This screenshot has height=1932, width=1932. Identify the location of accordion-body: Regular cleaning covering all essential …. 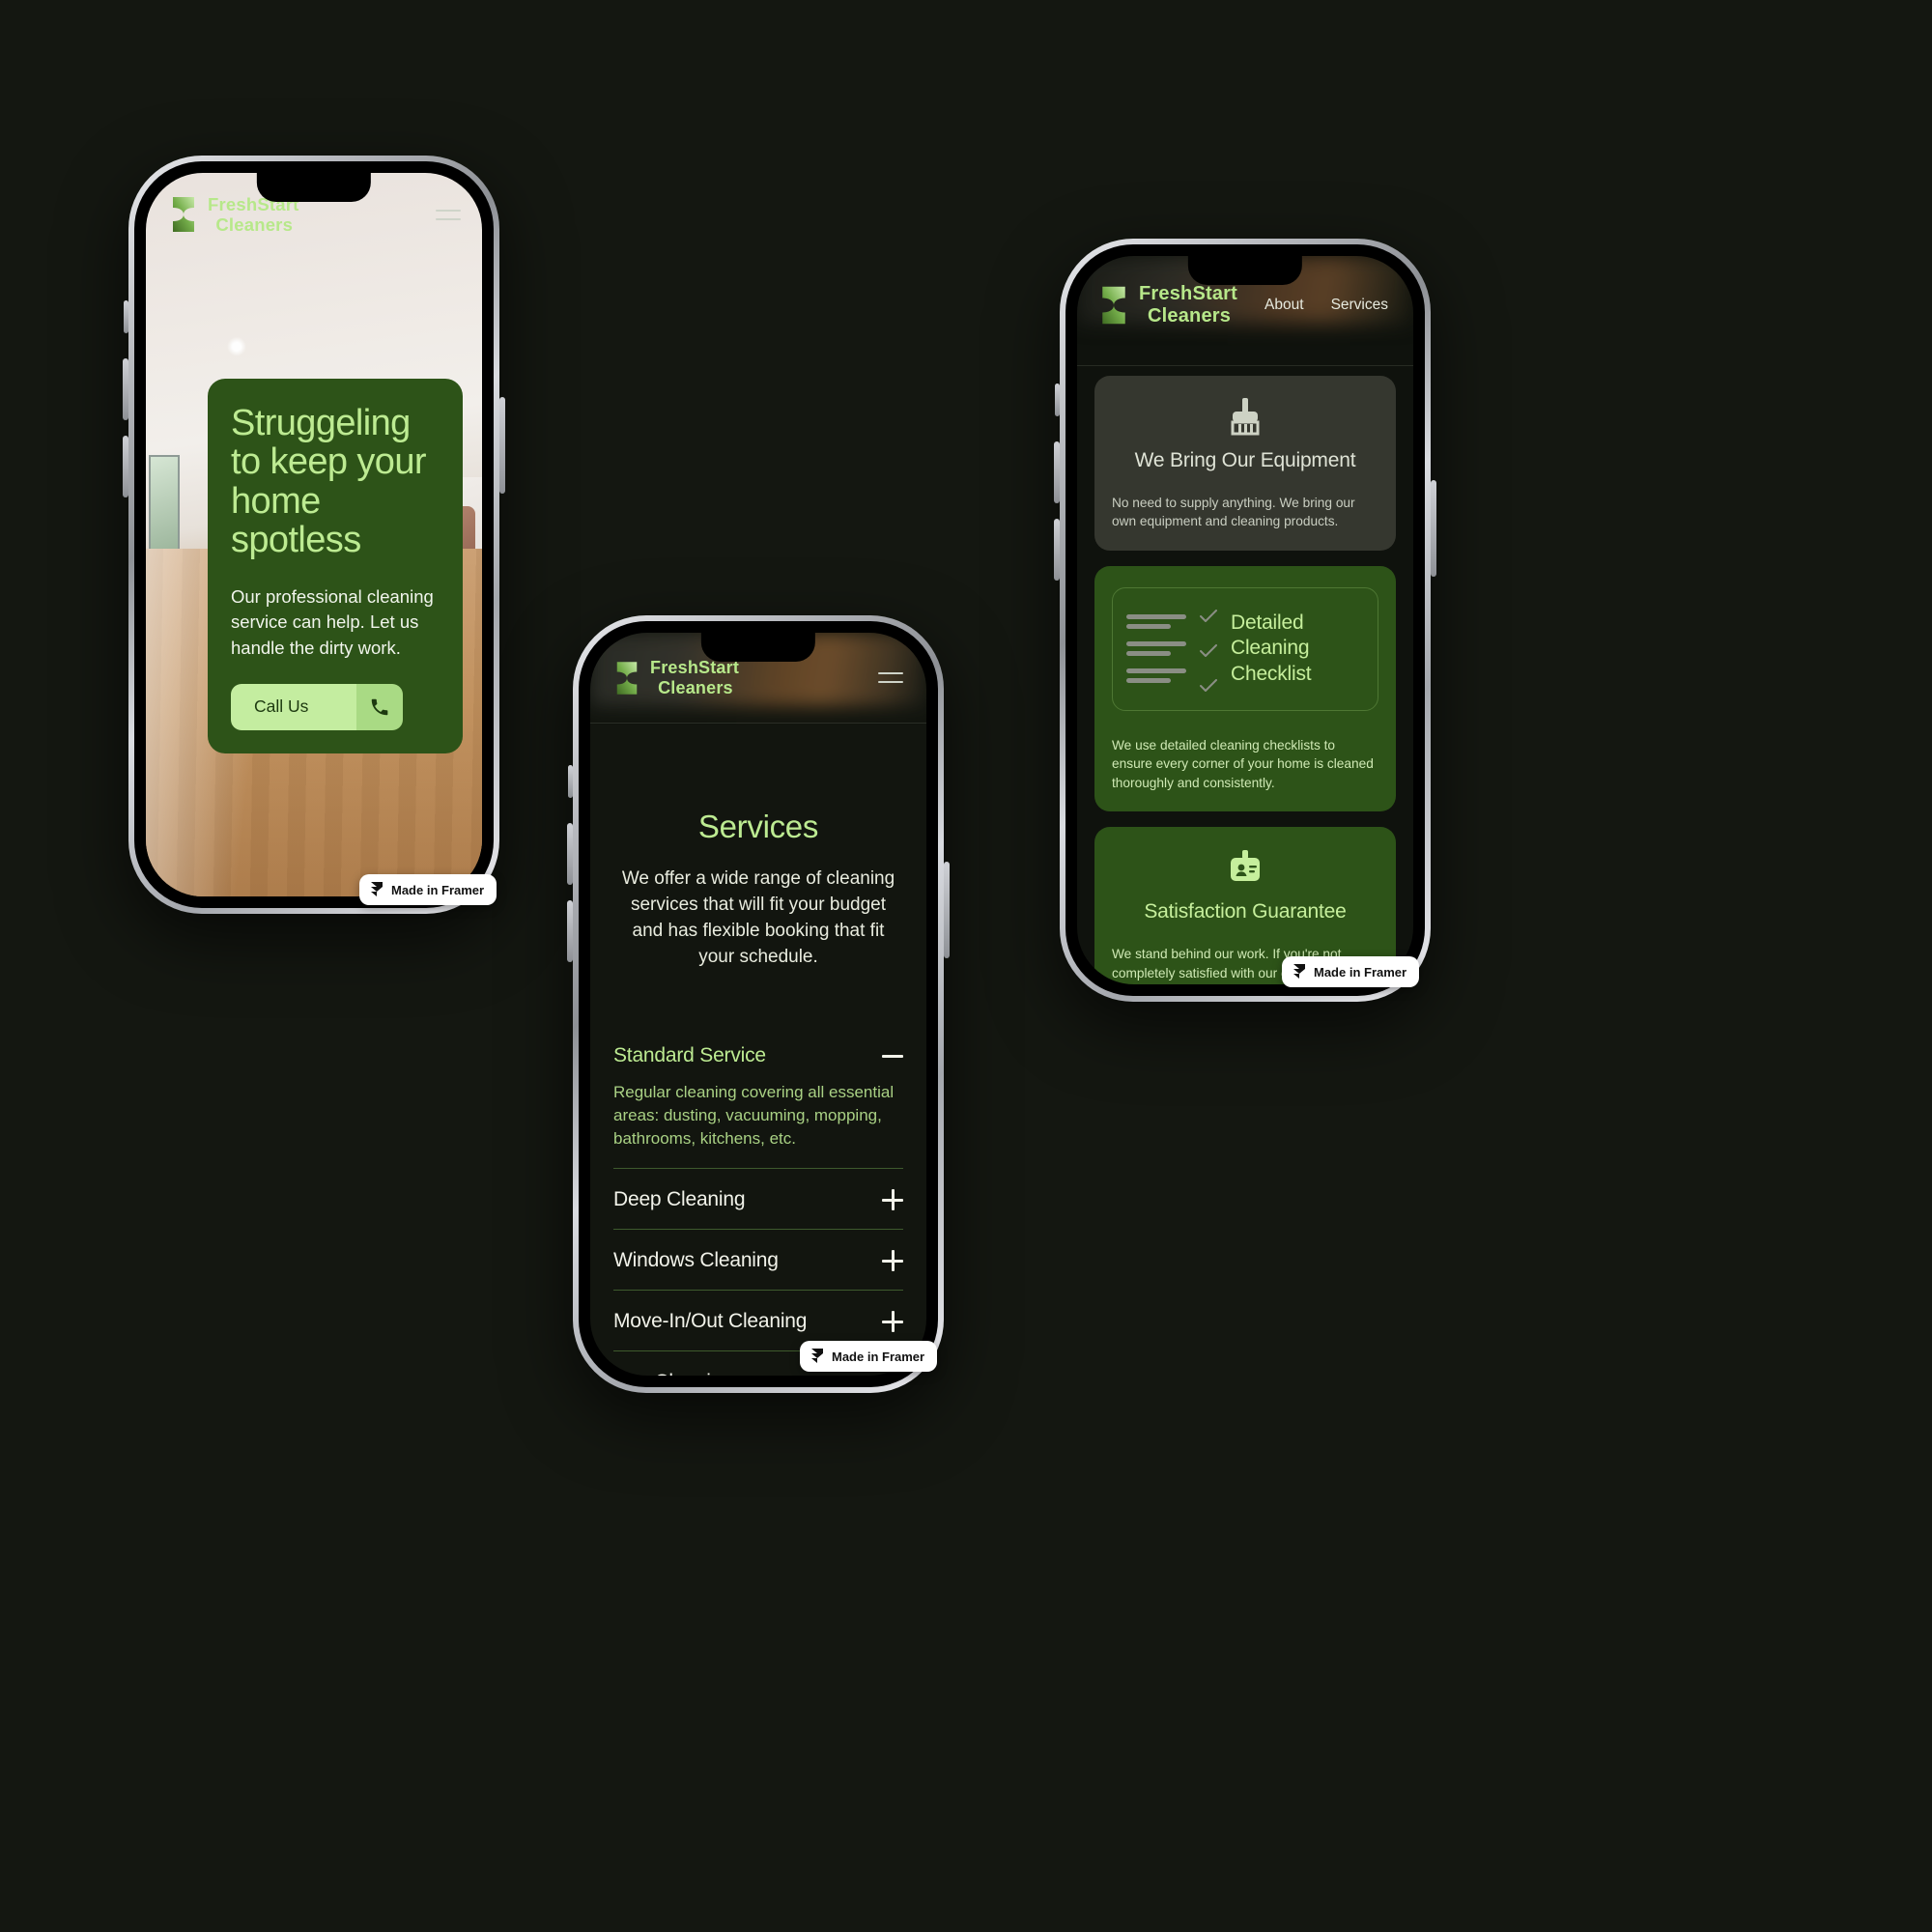
(754, 1115).